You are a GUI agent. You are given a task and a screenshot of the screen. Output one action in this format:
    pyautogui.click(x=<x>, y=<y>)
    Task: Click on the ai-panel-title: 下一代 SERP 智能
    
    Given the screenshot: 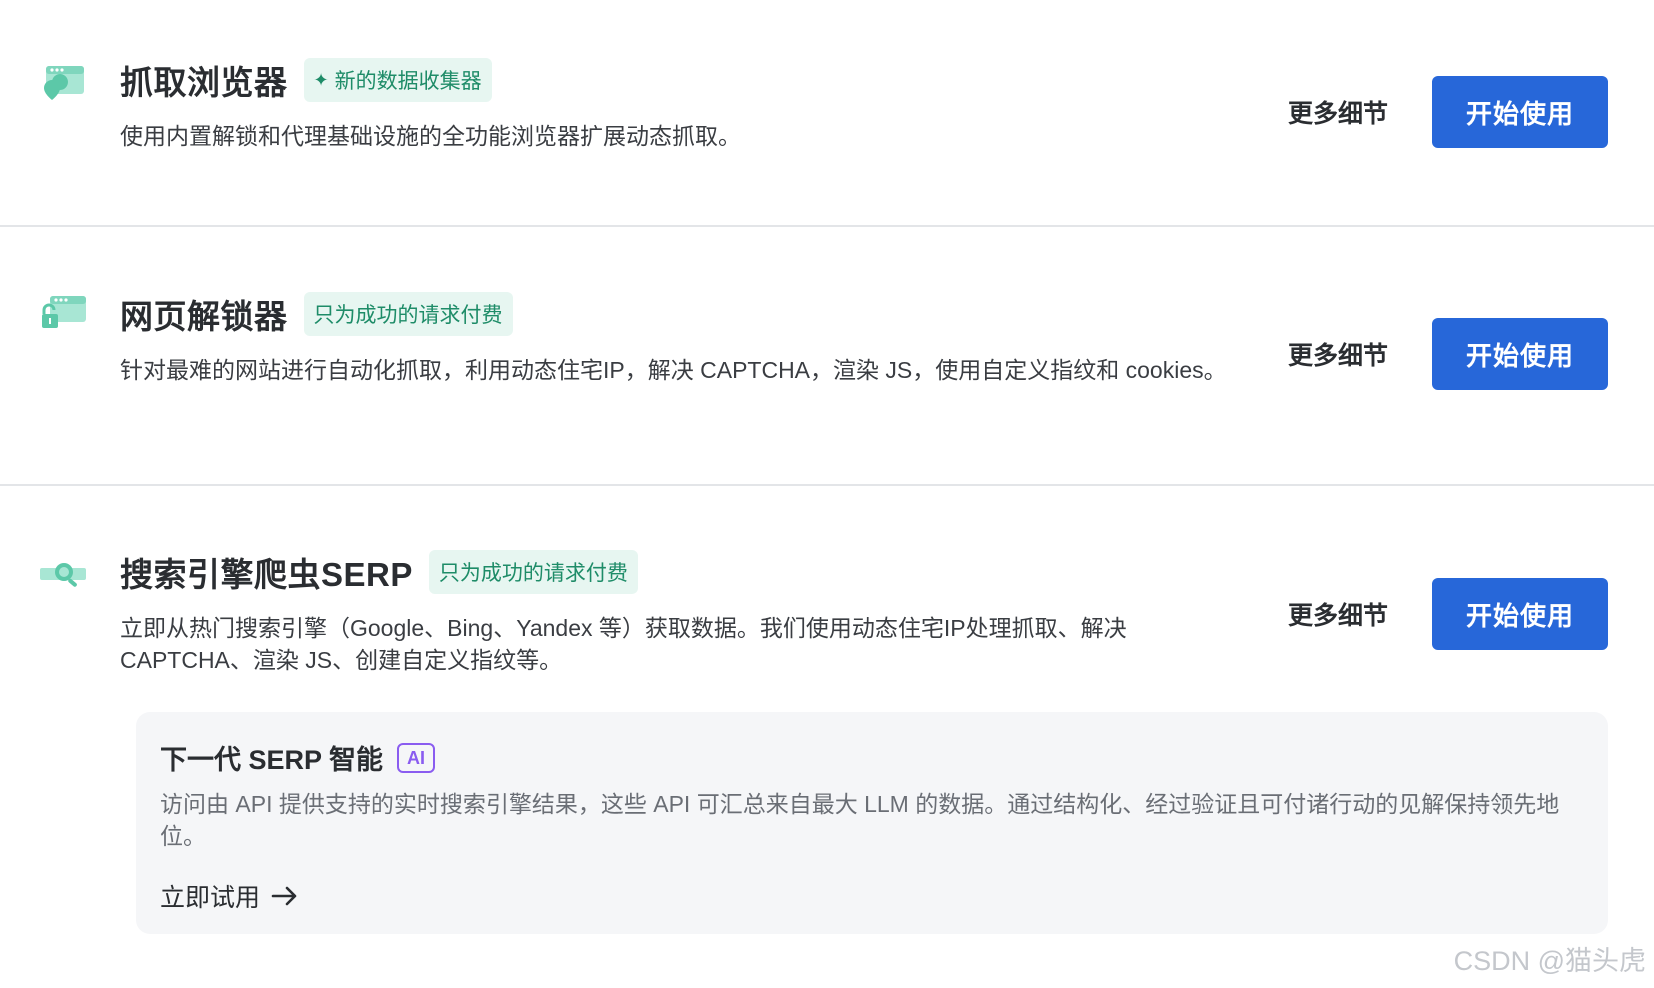 What is the action you would take?
    pyautogui.click(x=272, y=760)
    